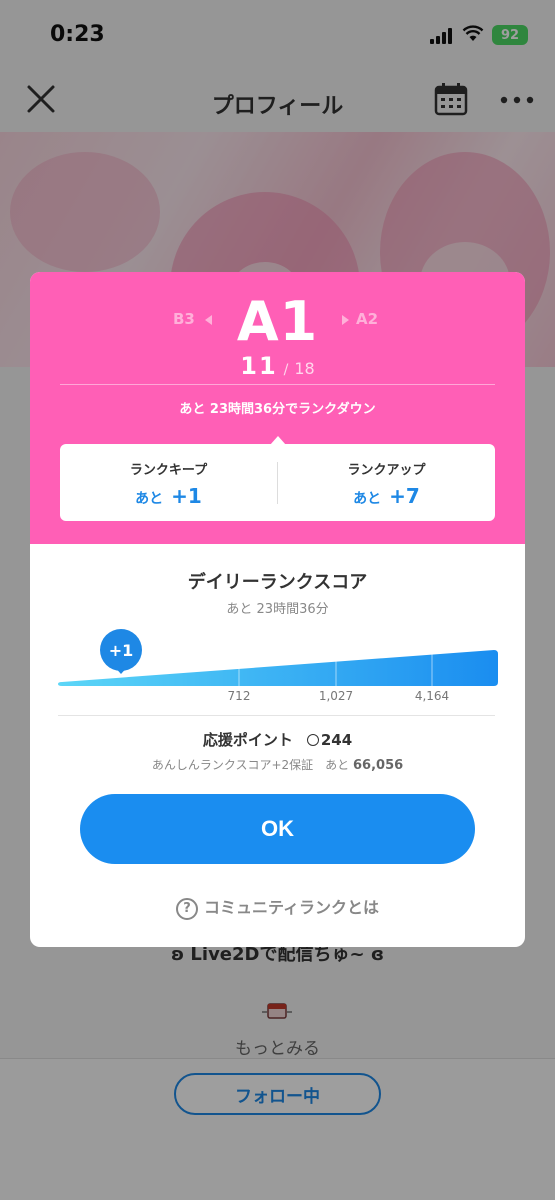 Image resolution: width=555 pixels, height=1200 pixels. Describe the element at coordinates (345, 320) in the screenshot. I see `right-triangle-icon` at that location.